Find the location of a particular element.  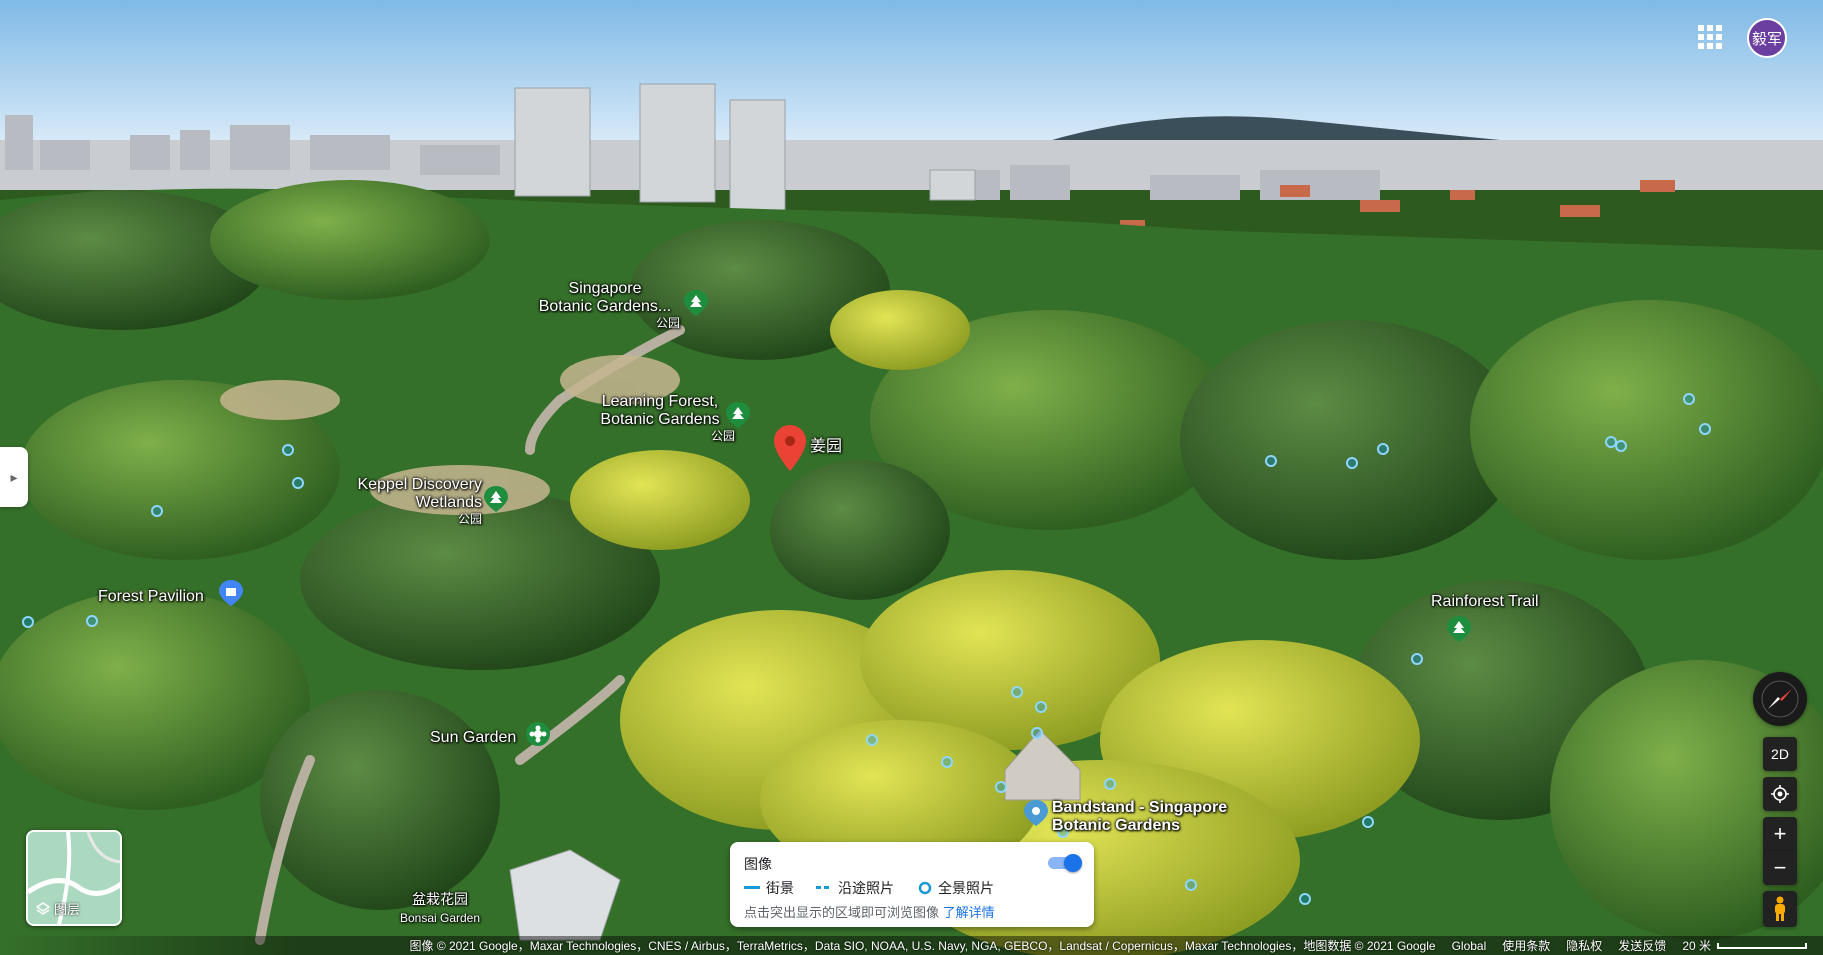

label-line1: Bandstand - Singapore is located at coordinates (1140, 807).